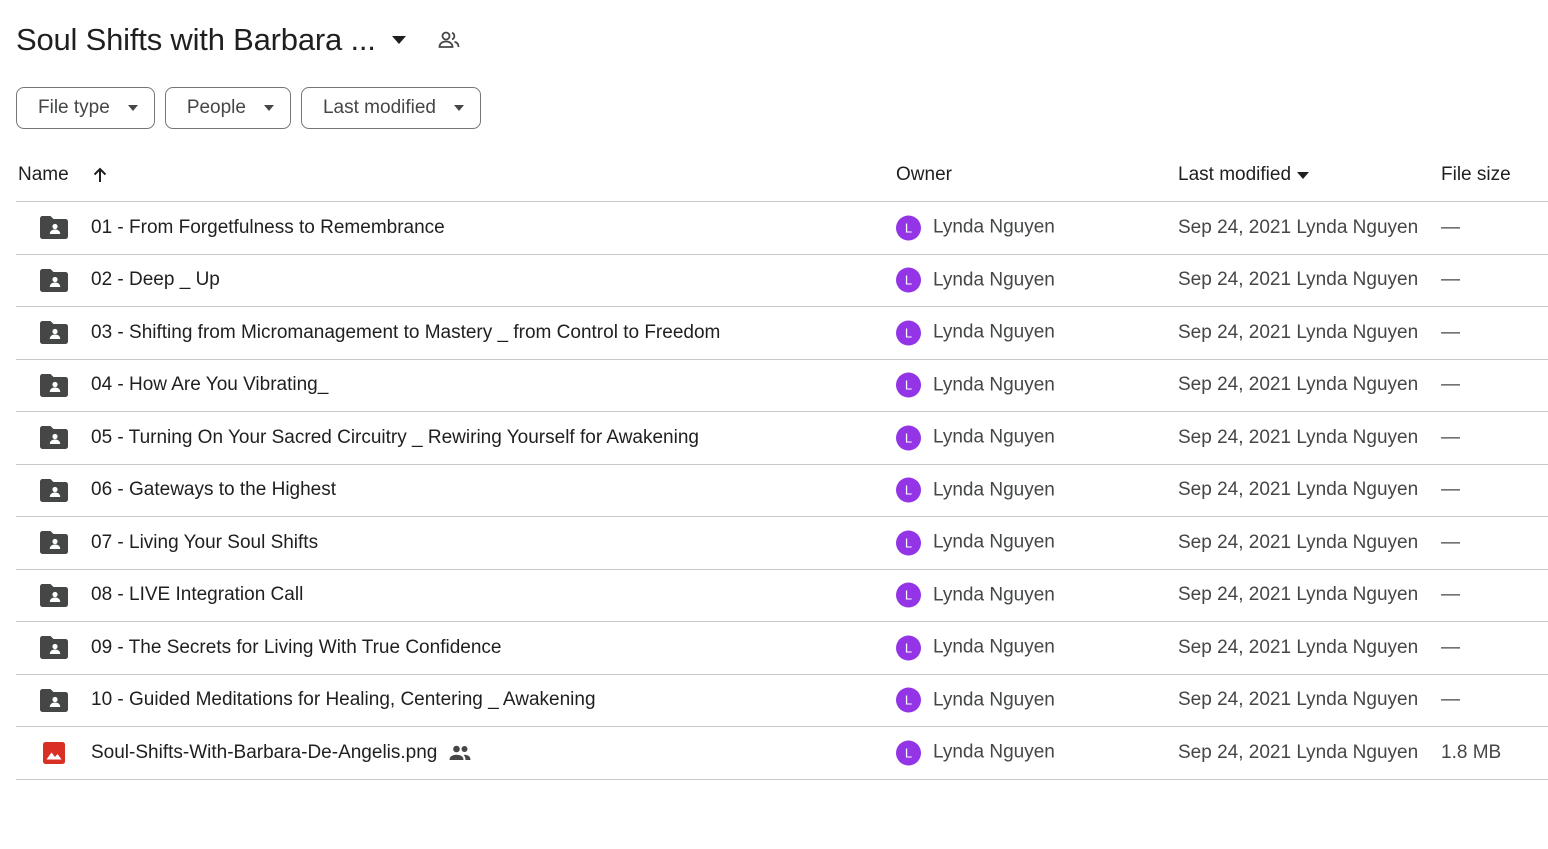 This screenshot has width=1548, height=849. I want to click on column-name: Name, so click(63, 175).